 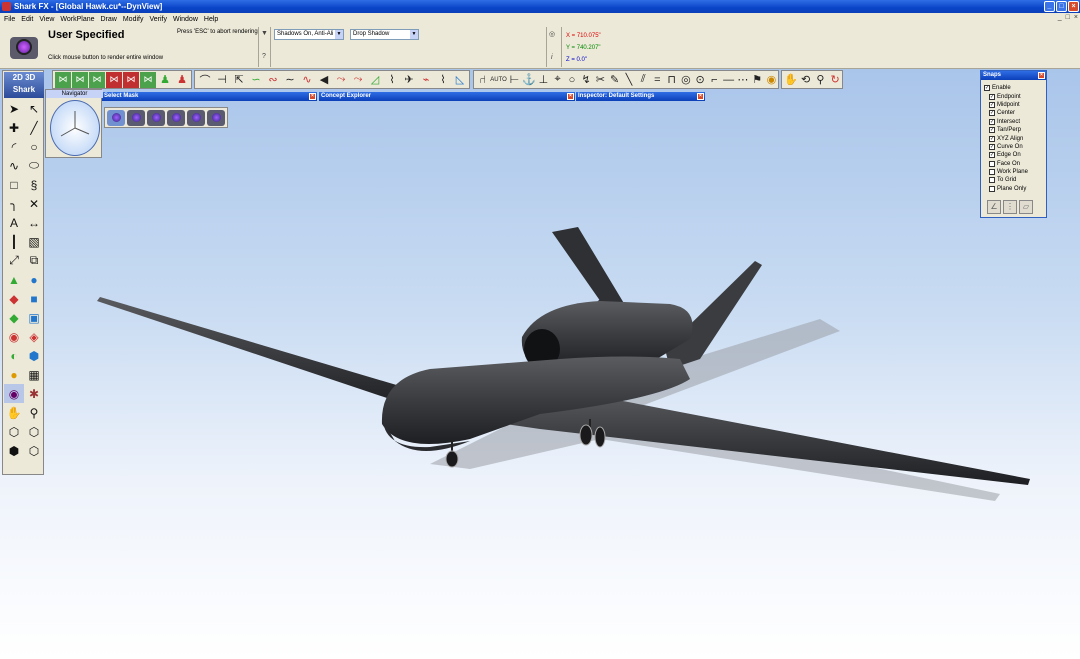 I want to click on snap-angle-icon: ∠, so click(x=994, y=207).